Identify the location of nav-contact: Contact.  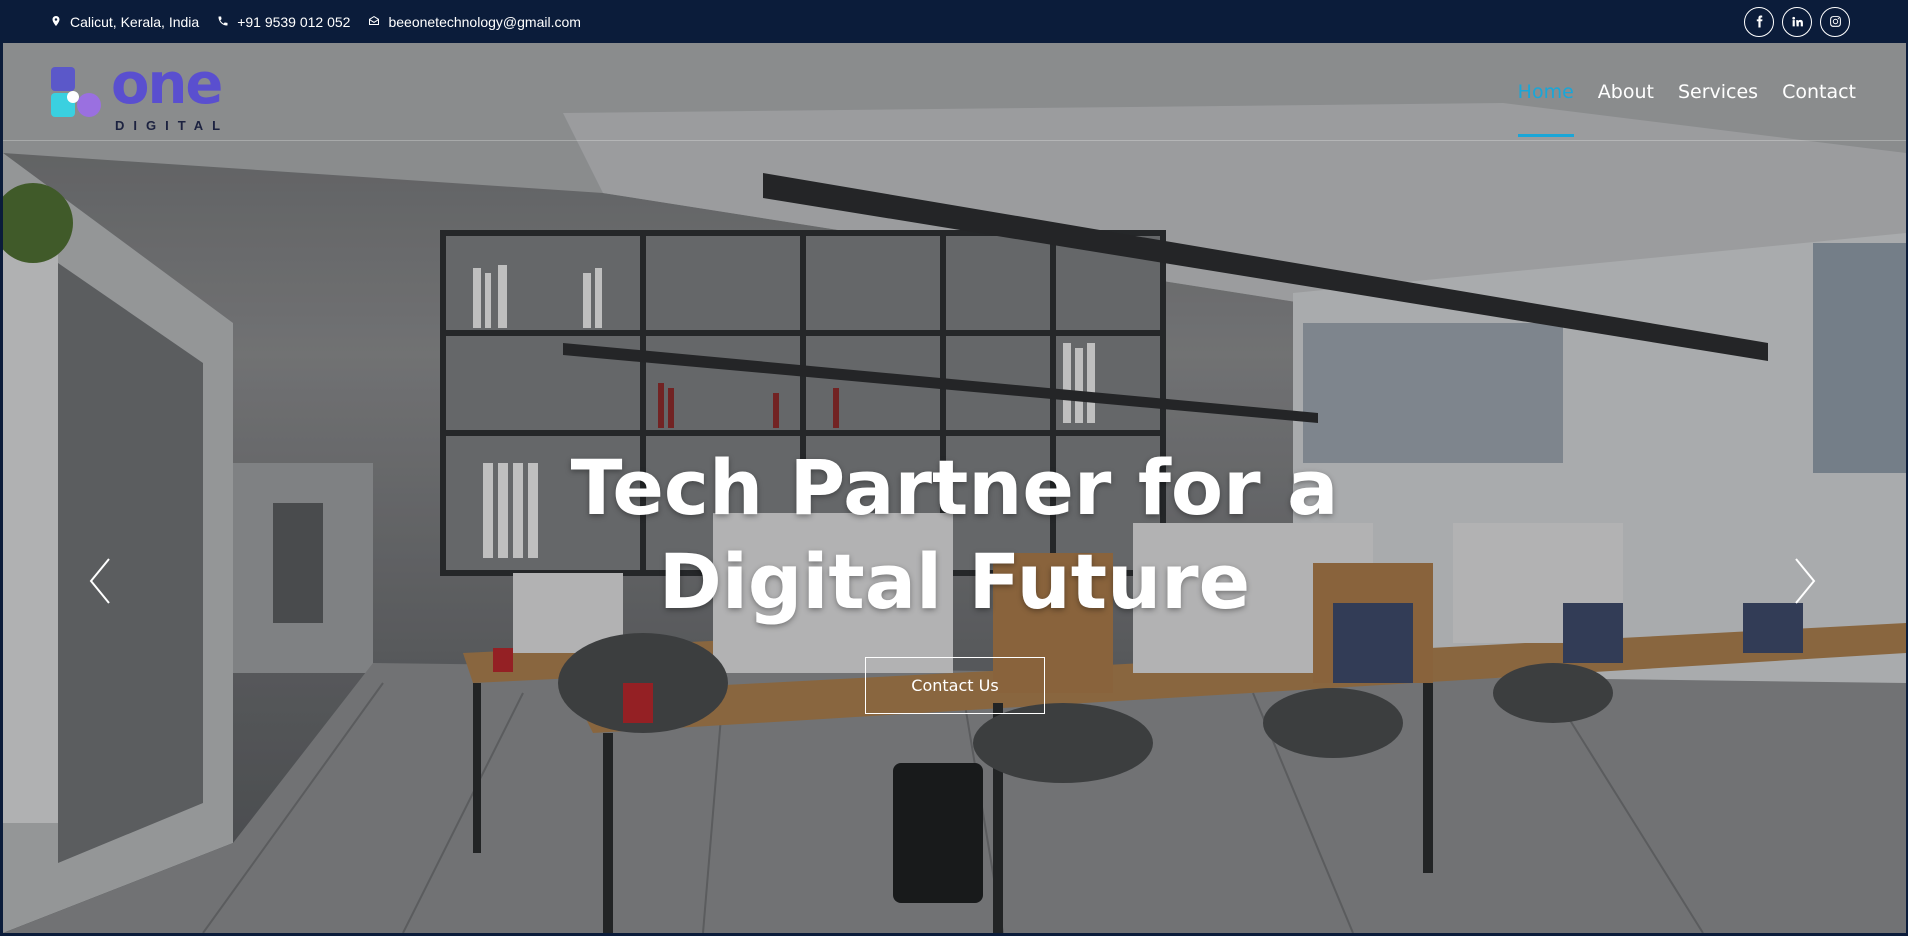
(1819, 109).